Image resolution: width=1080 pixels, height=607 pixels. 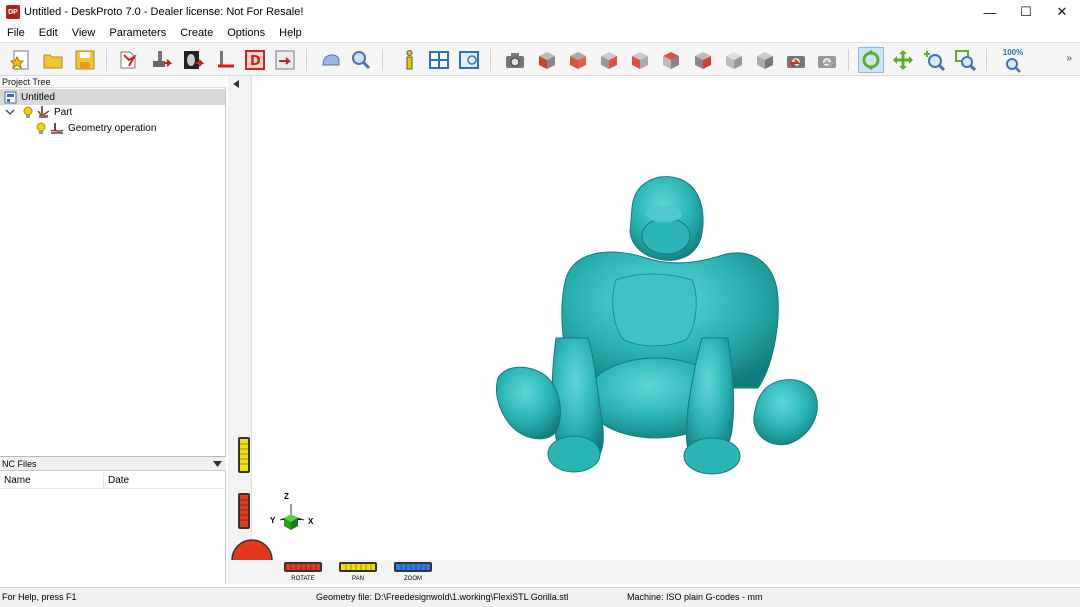 I want to click on nc-files-header: NC Files, so click(x=113, y=463).